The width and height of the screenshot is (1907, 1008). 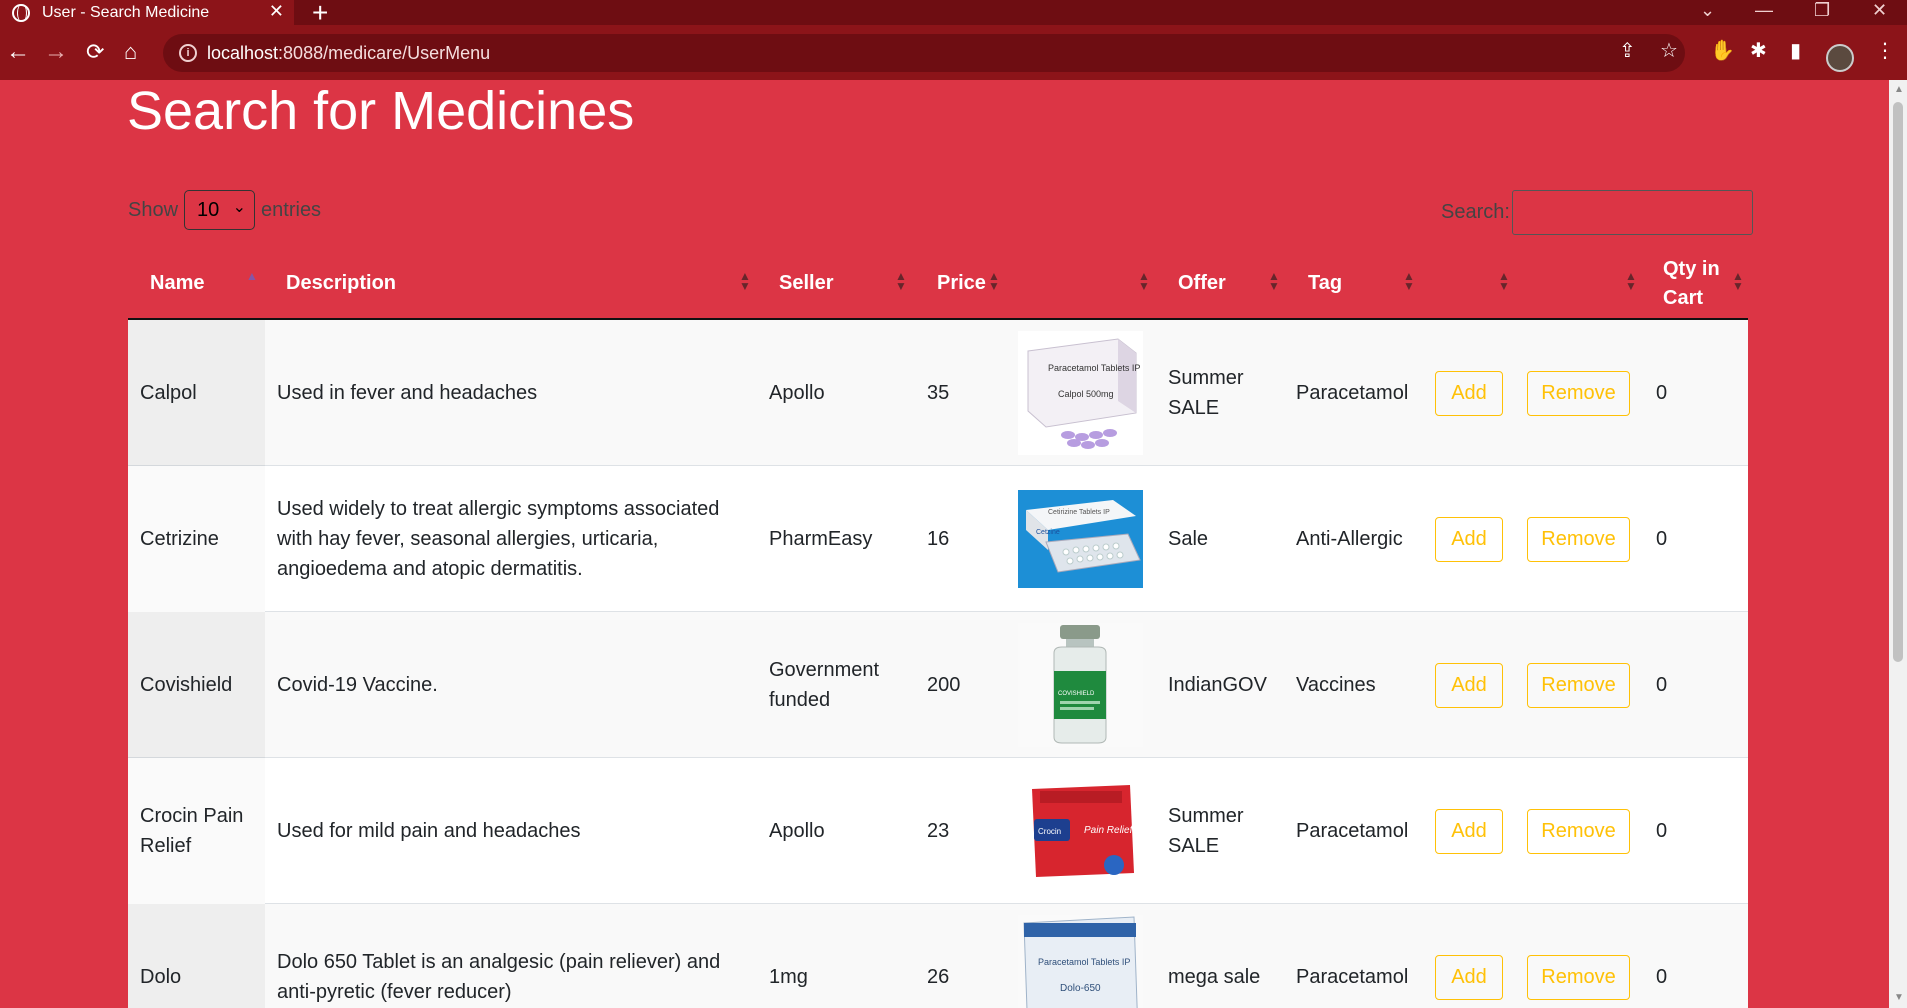 I want to click on scroll-down-arrow-icon: ▼, so click(x=1899, y=997).